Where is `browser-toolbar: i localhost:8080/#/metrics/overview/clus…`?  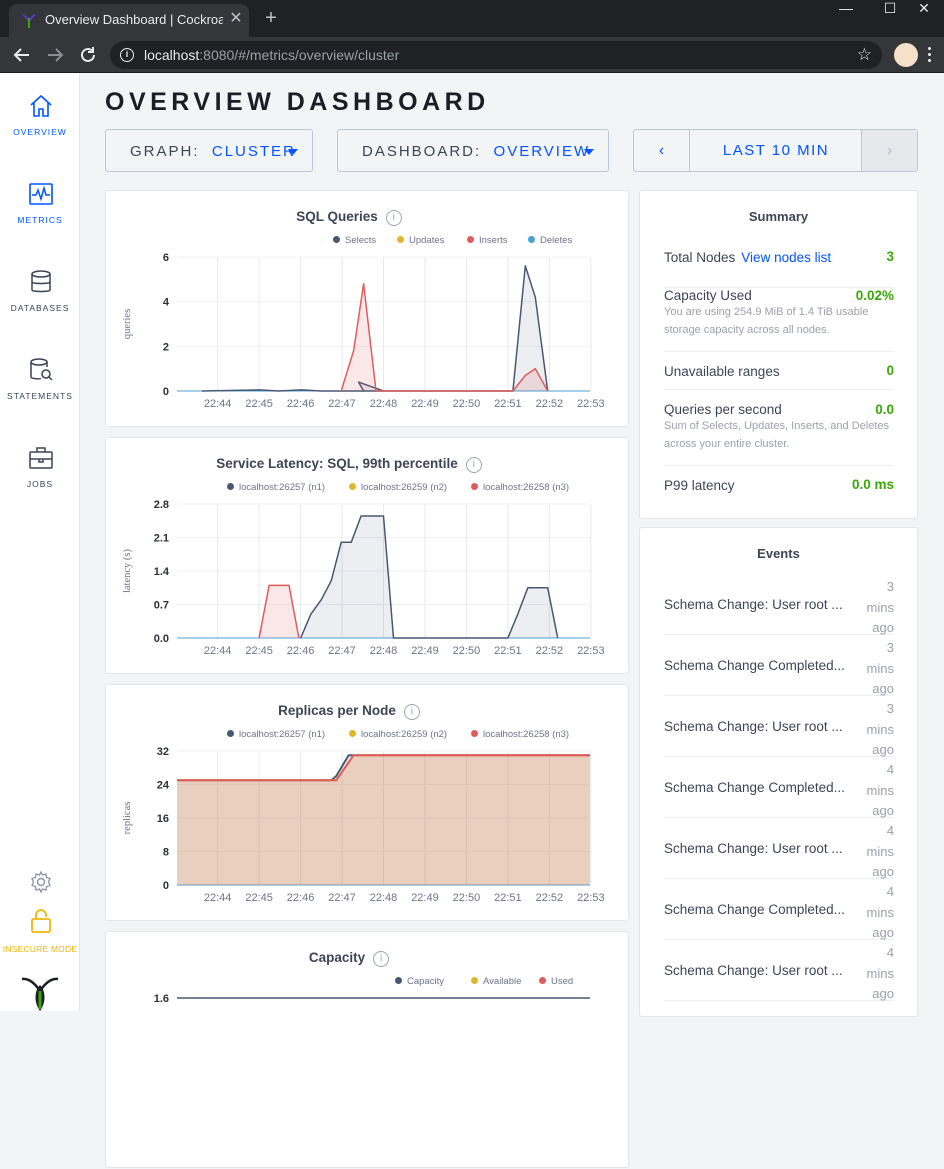
browser-toolbar: i localhost:8080/#/metrics/overview/clus… is located at coordinates (472, 55).